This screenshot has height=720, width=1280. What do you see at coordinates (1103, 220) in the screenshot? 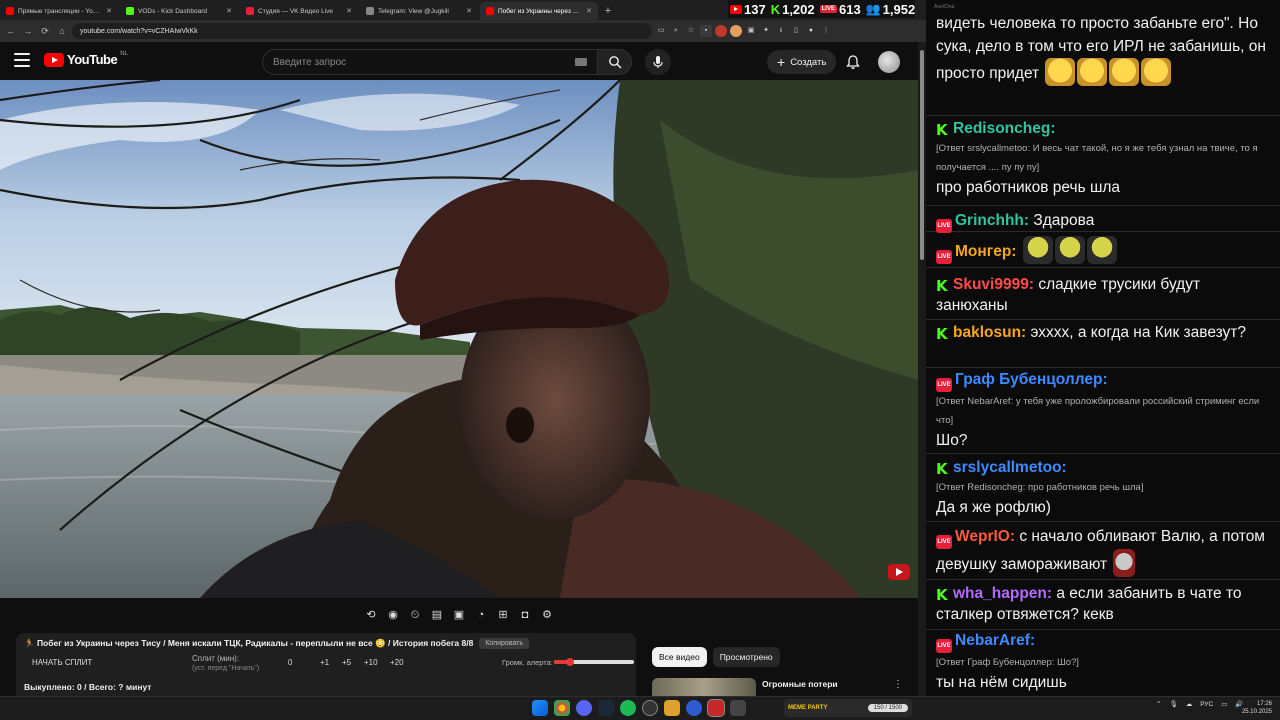
I see `chat-message: LIVE Grinchhh: Здарова` at bounding box center [1103, 220].